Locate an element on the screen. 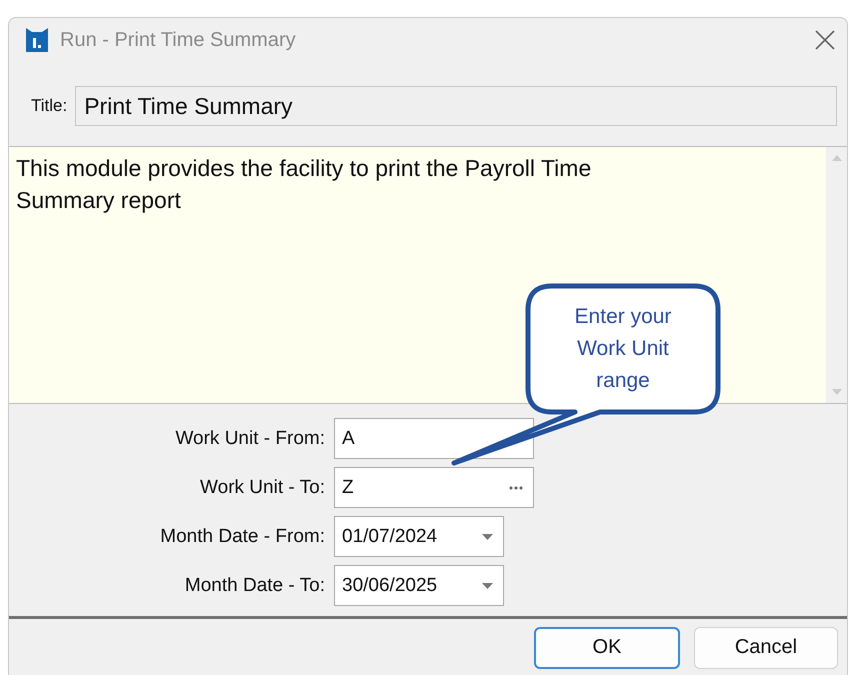 This screenshot has height=675, width=851. date-field: 30/06/2025 is located at coordinates (419, 585).